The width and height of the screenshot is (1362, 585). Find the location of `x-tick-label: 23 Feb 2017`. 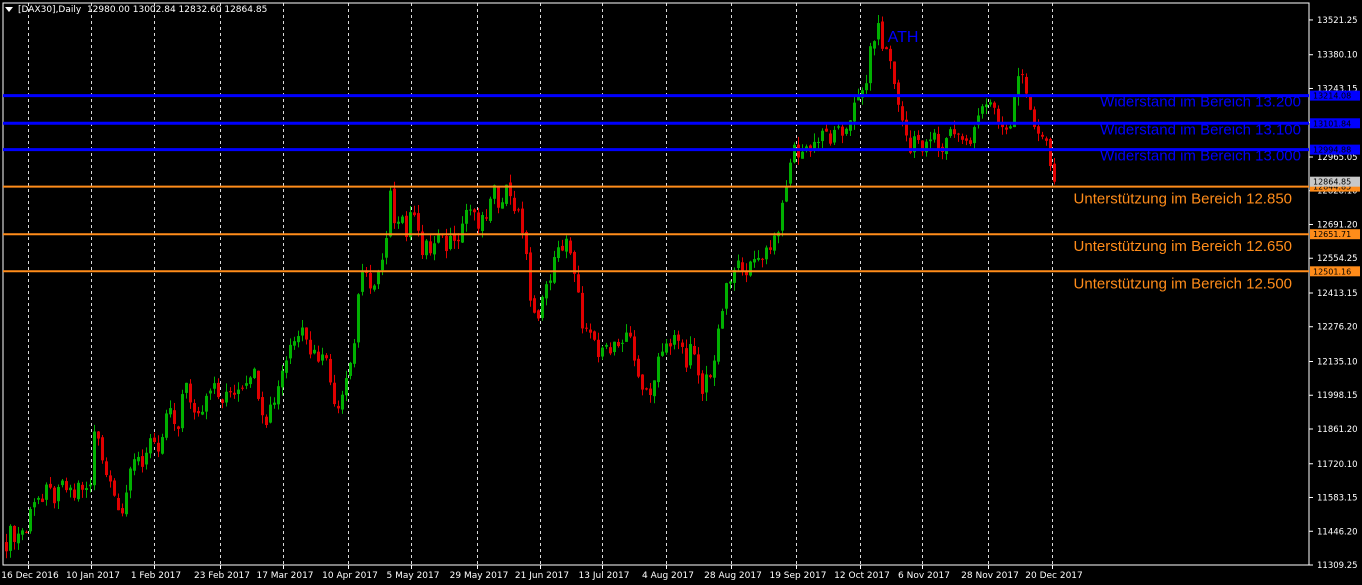

x-tick-label: 23 Feb 2017 is located at coordinates (222, 576).